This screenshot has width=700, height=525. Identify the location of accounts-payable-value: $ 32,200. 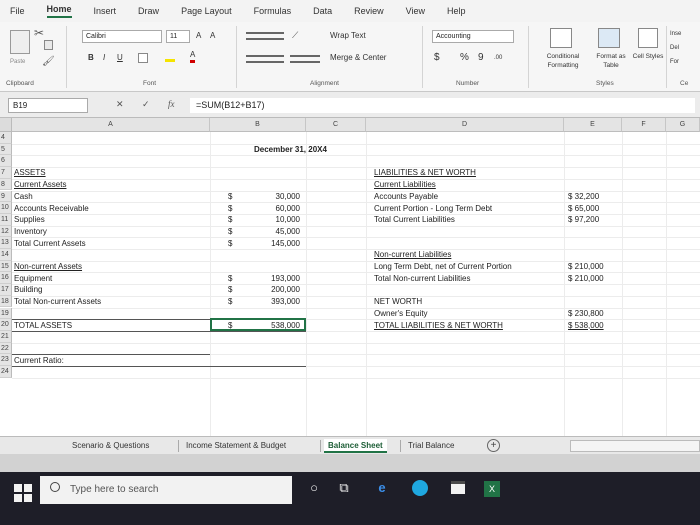
(583, 196).